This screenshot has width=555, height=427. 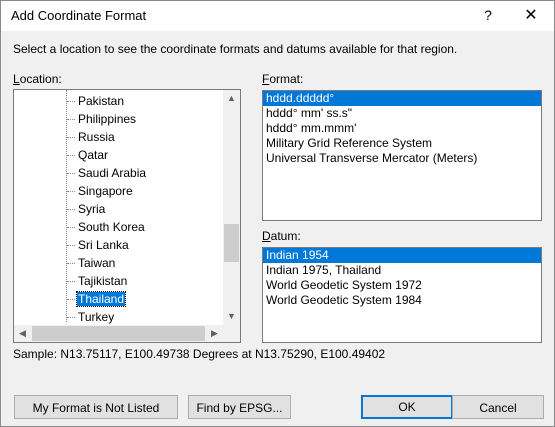 I want to click on format-list-item: hddd° mm' ss.s", so click(x=402, y=113).